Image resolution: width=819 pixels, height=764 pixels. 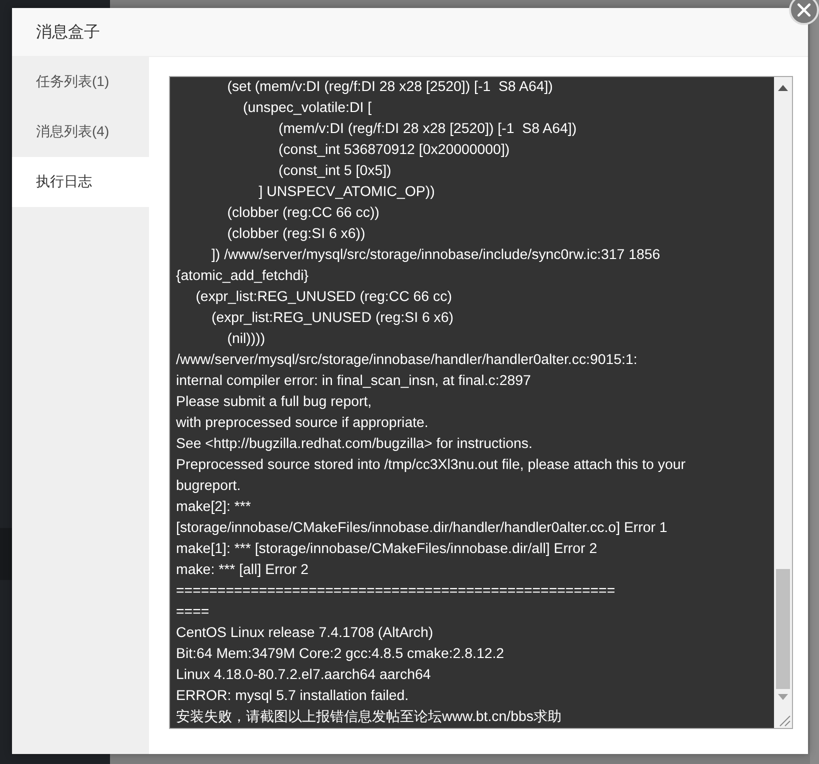 What do you see at coordinates (80, 132) in the screenshot?
I see `sidebar-tab: 消息列表(4)` at bounding box center [80, 132].